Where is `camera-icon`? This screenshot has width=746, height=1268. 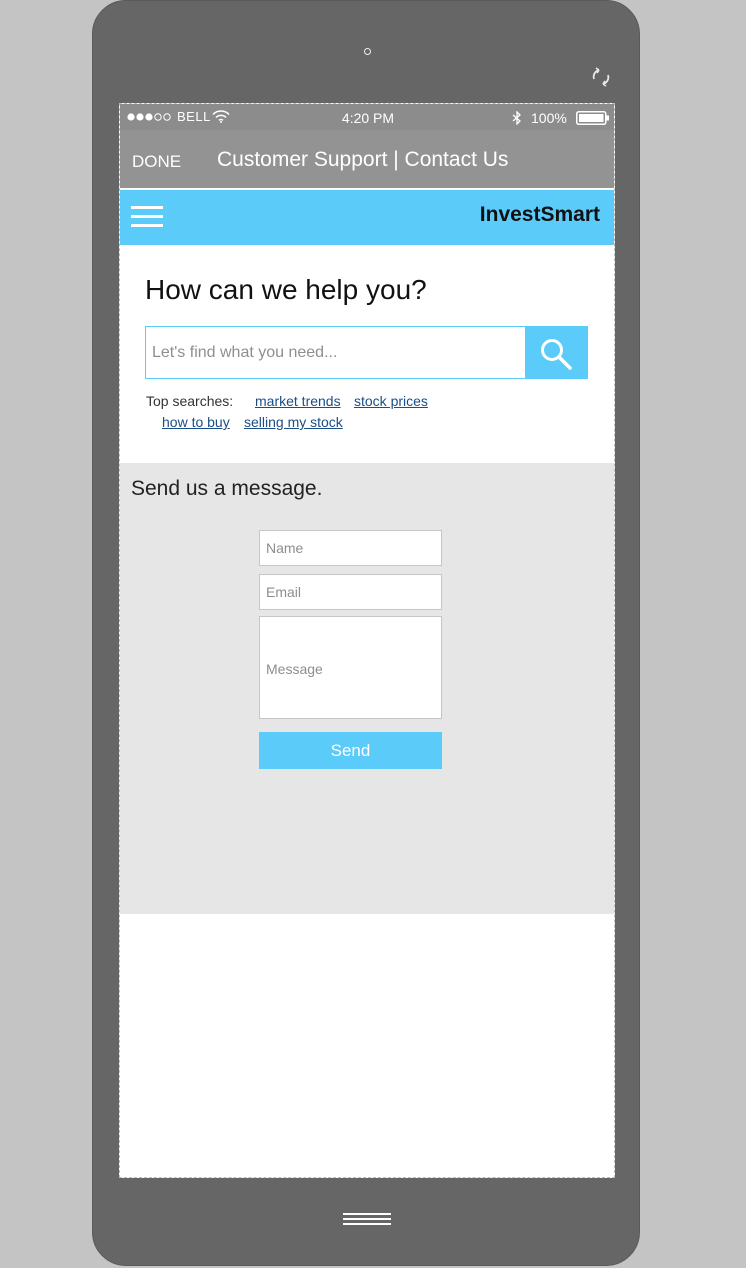 camera-icon is located at coordinates (367, 51).